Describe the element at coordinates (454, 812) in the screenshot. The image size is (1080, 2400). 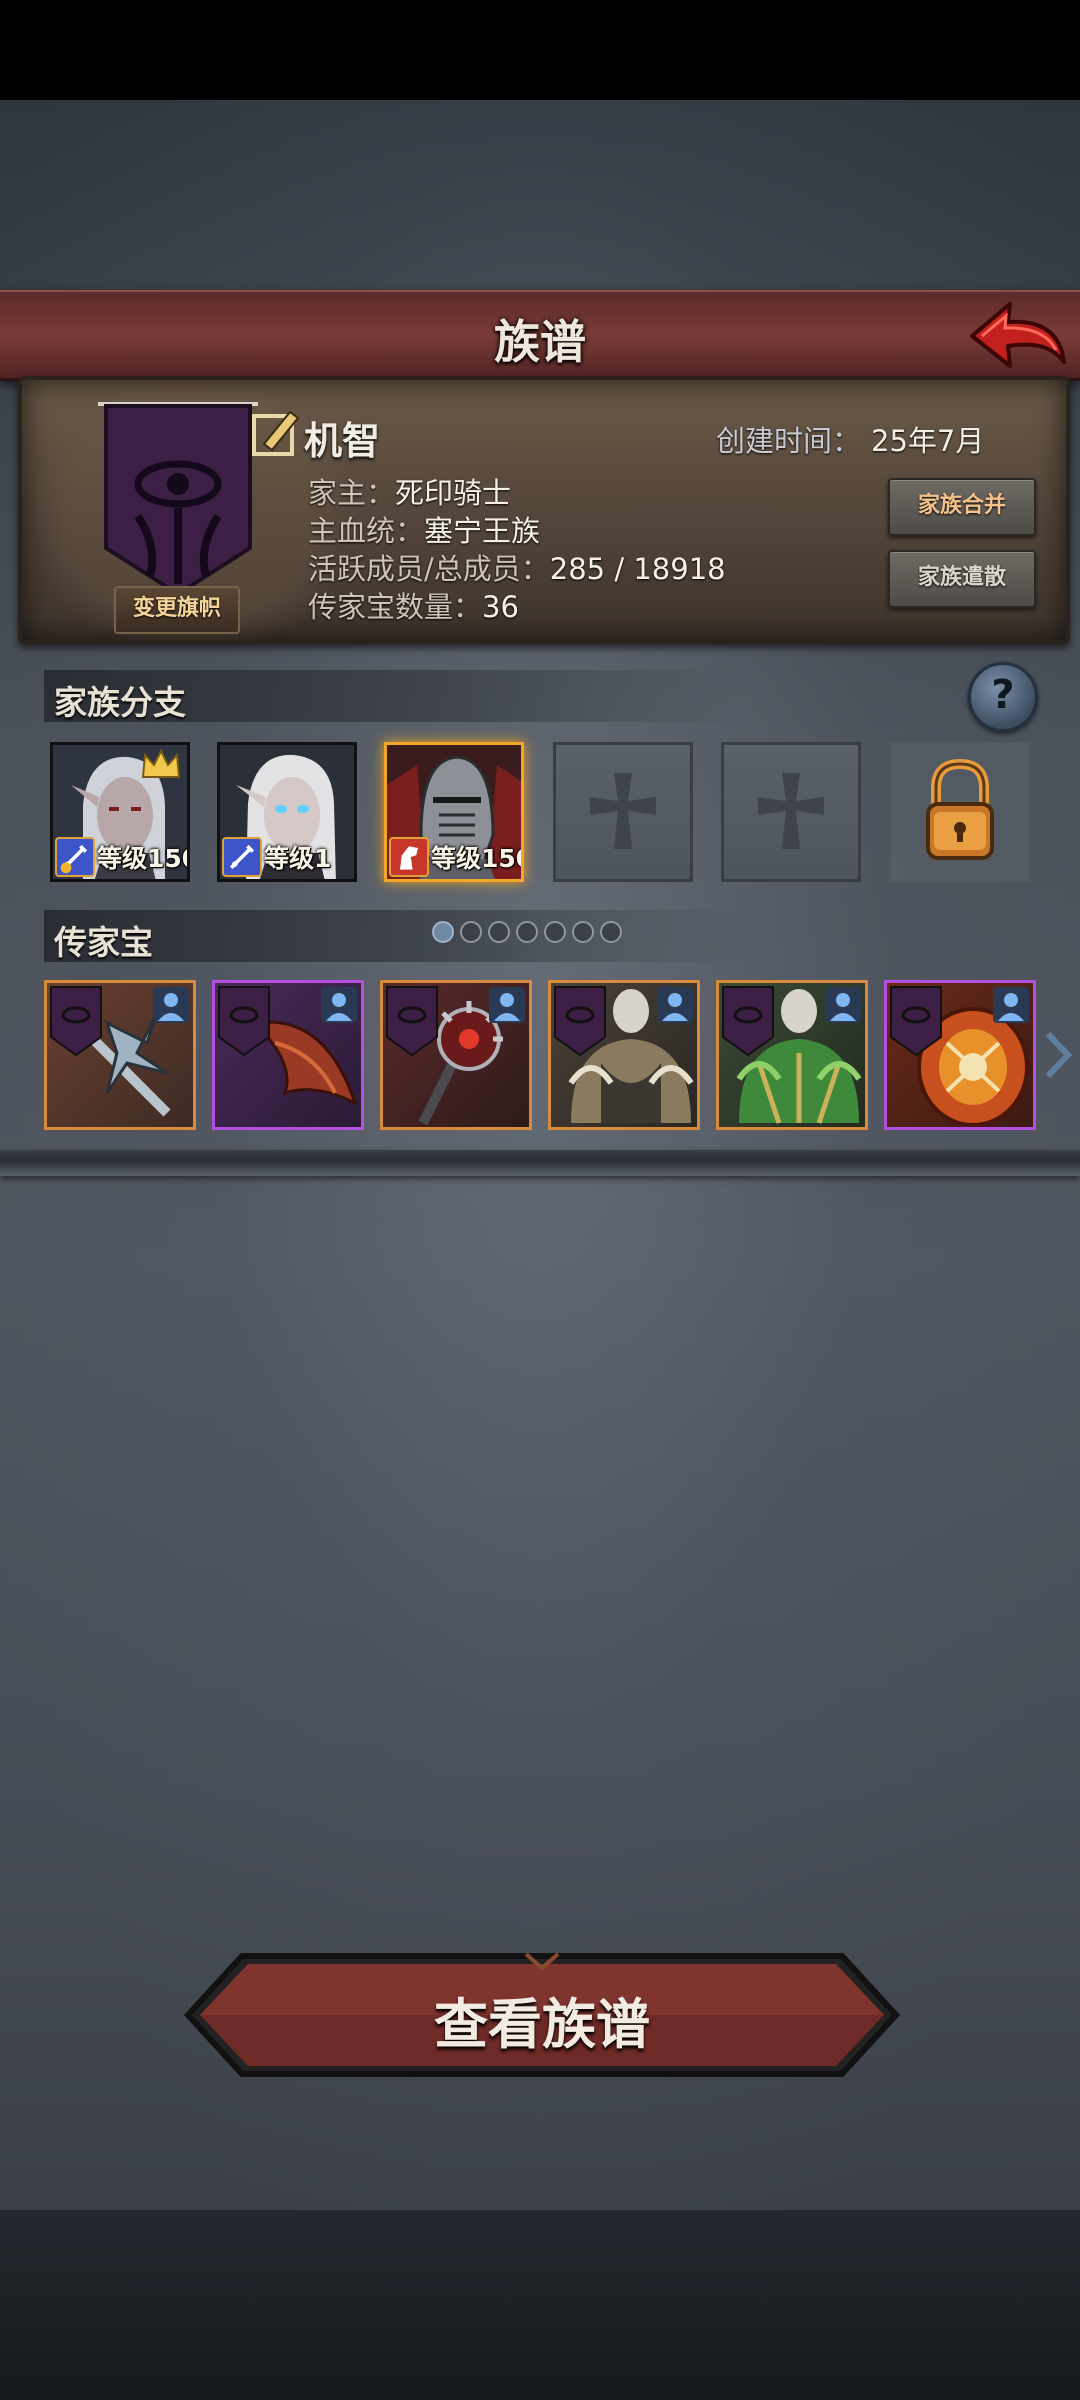
I see `branch-slot-3: 等级150` at that location.